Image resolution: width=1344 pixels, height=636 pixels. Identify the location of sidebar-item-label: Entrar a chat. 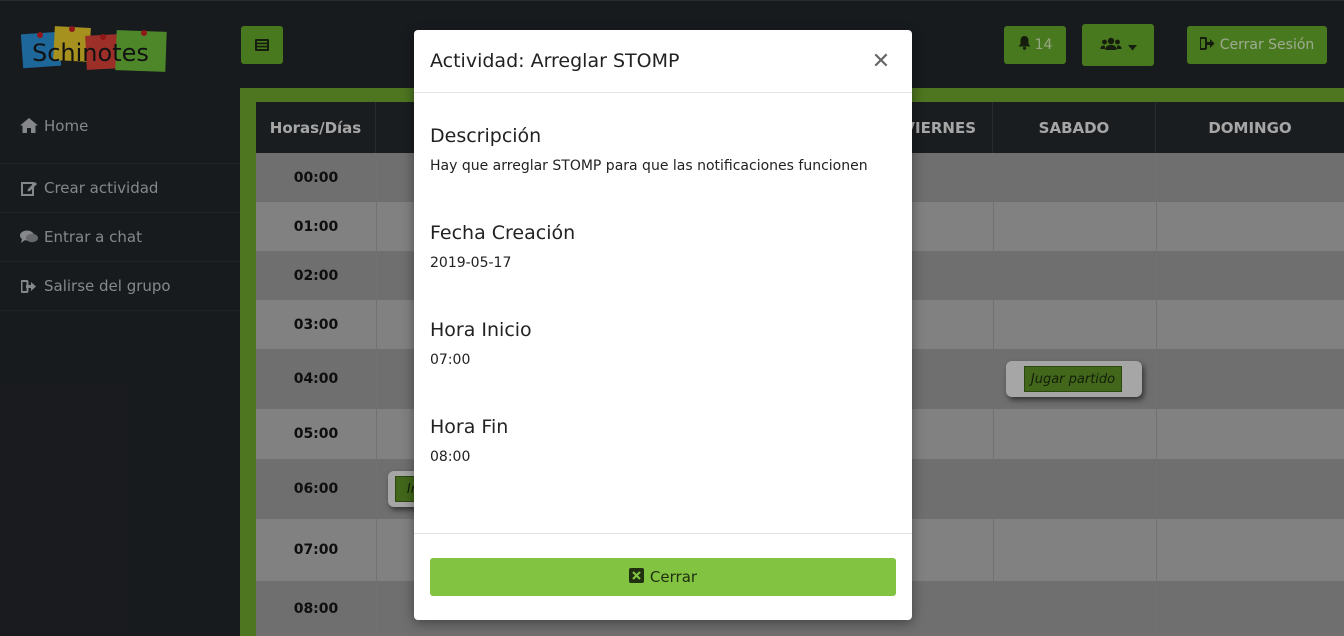
(93, 237).